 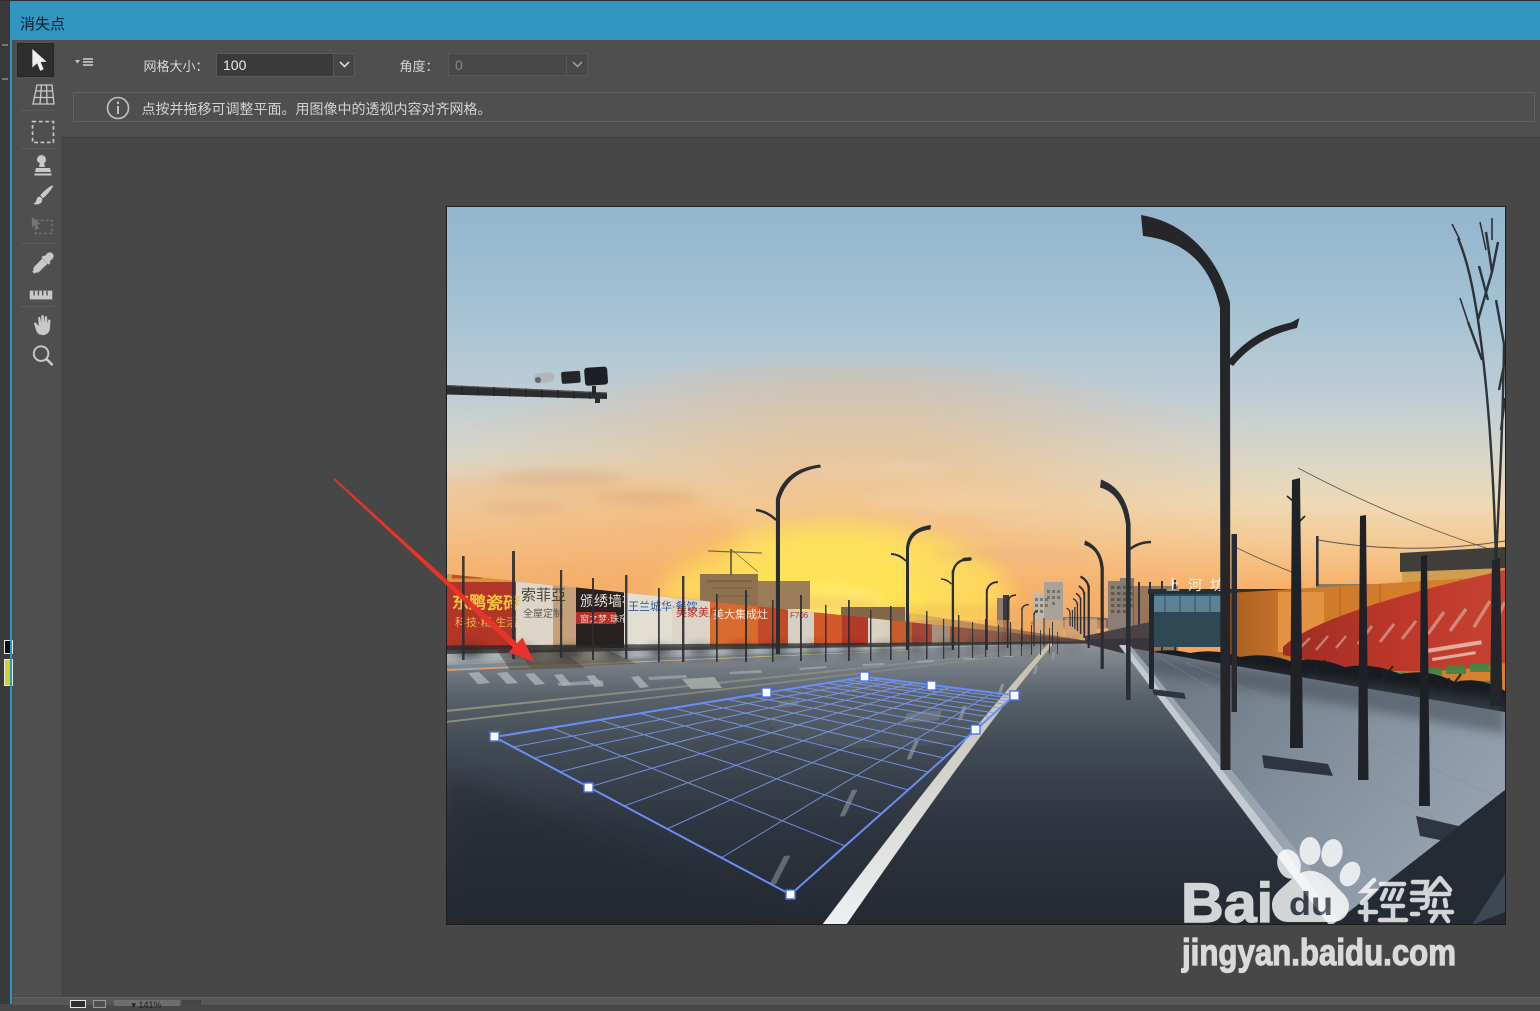 What do you see at coordinates (1227, 902) in the screenshot?
I see `svg-text: Bai` at bounding box center [1227, 902].